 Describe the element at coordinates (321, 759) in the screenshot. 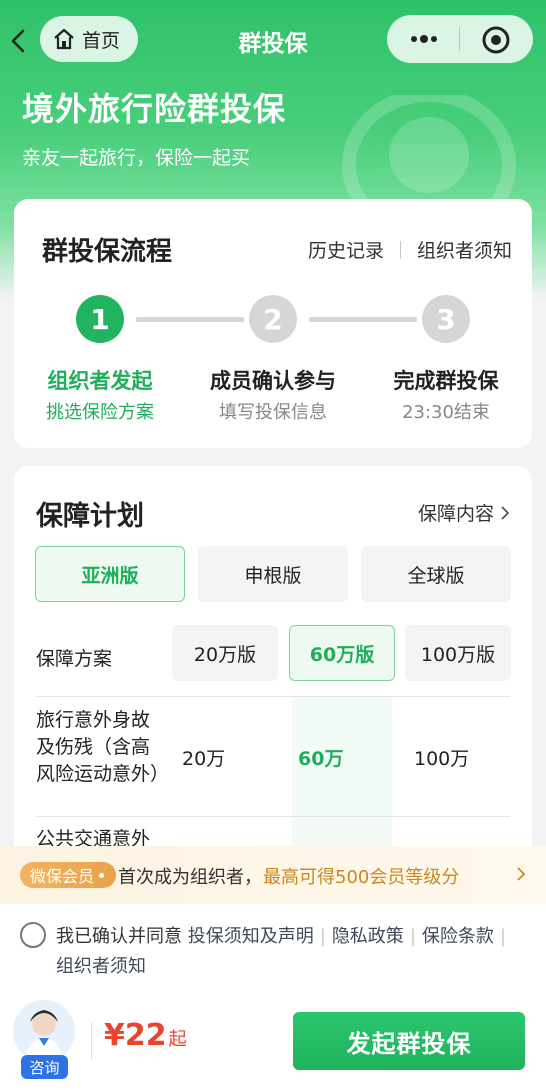

I see `coverage-value-selected: 60万` at that location.